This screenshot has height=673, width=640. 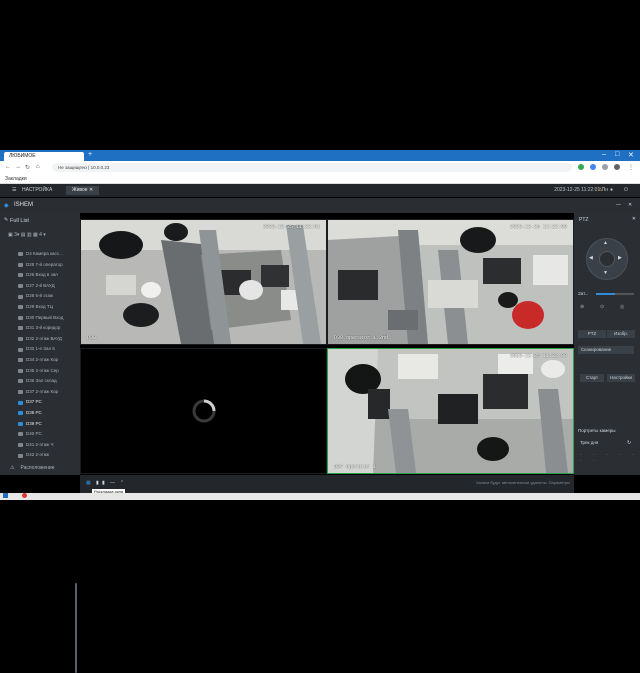 I want to click on ptz-title: PTZ, so click(x=584, y=220).